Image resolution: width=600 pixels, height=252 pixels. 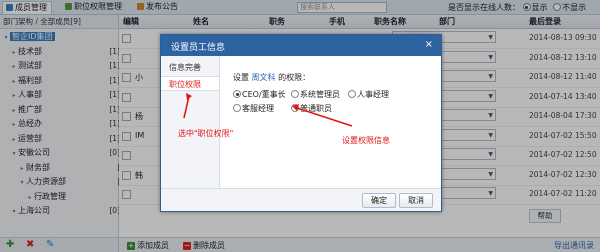 What do you see at coordinates (366, 140) in the screenshot?
I see `annotation-set-permission: 设置权限信息` at bounding box center [366, 140].